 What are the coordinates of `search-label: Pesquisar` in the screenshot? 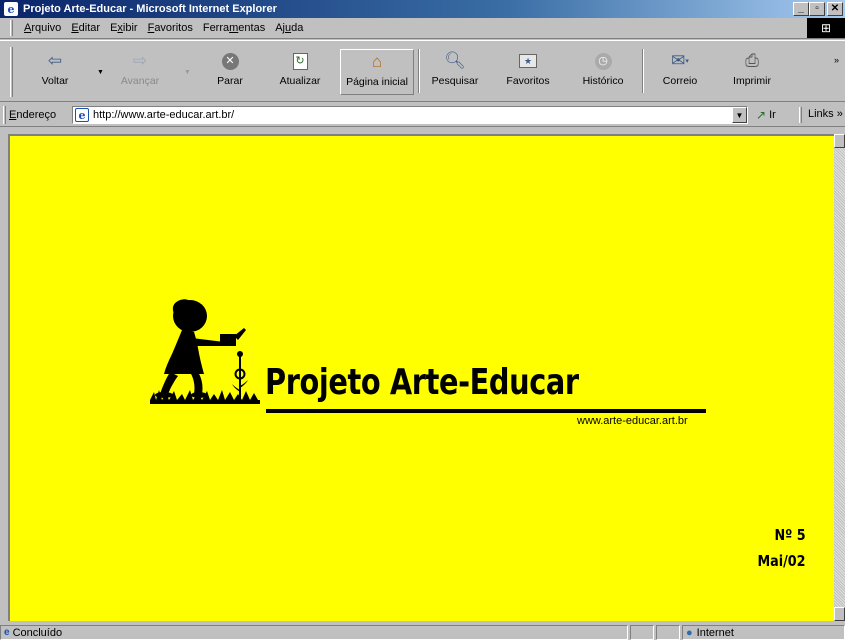 It's located at (455, 81).